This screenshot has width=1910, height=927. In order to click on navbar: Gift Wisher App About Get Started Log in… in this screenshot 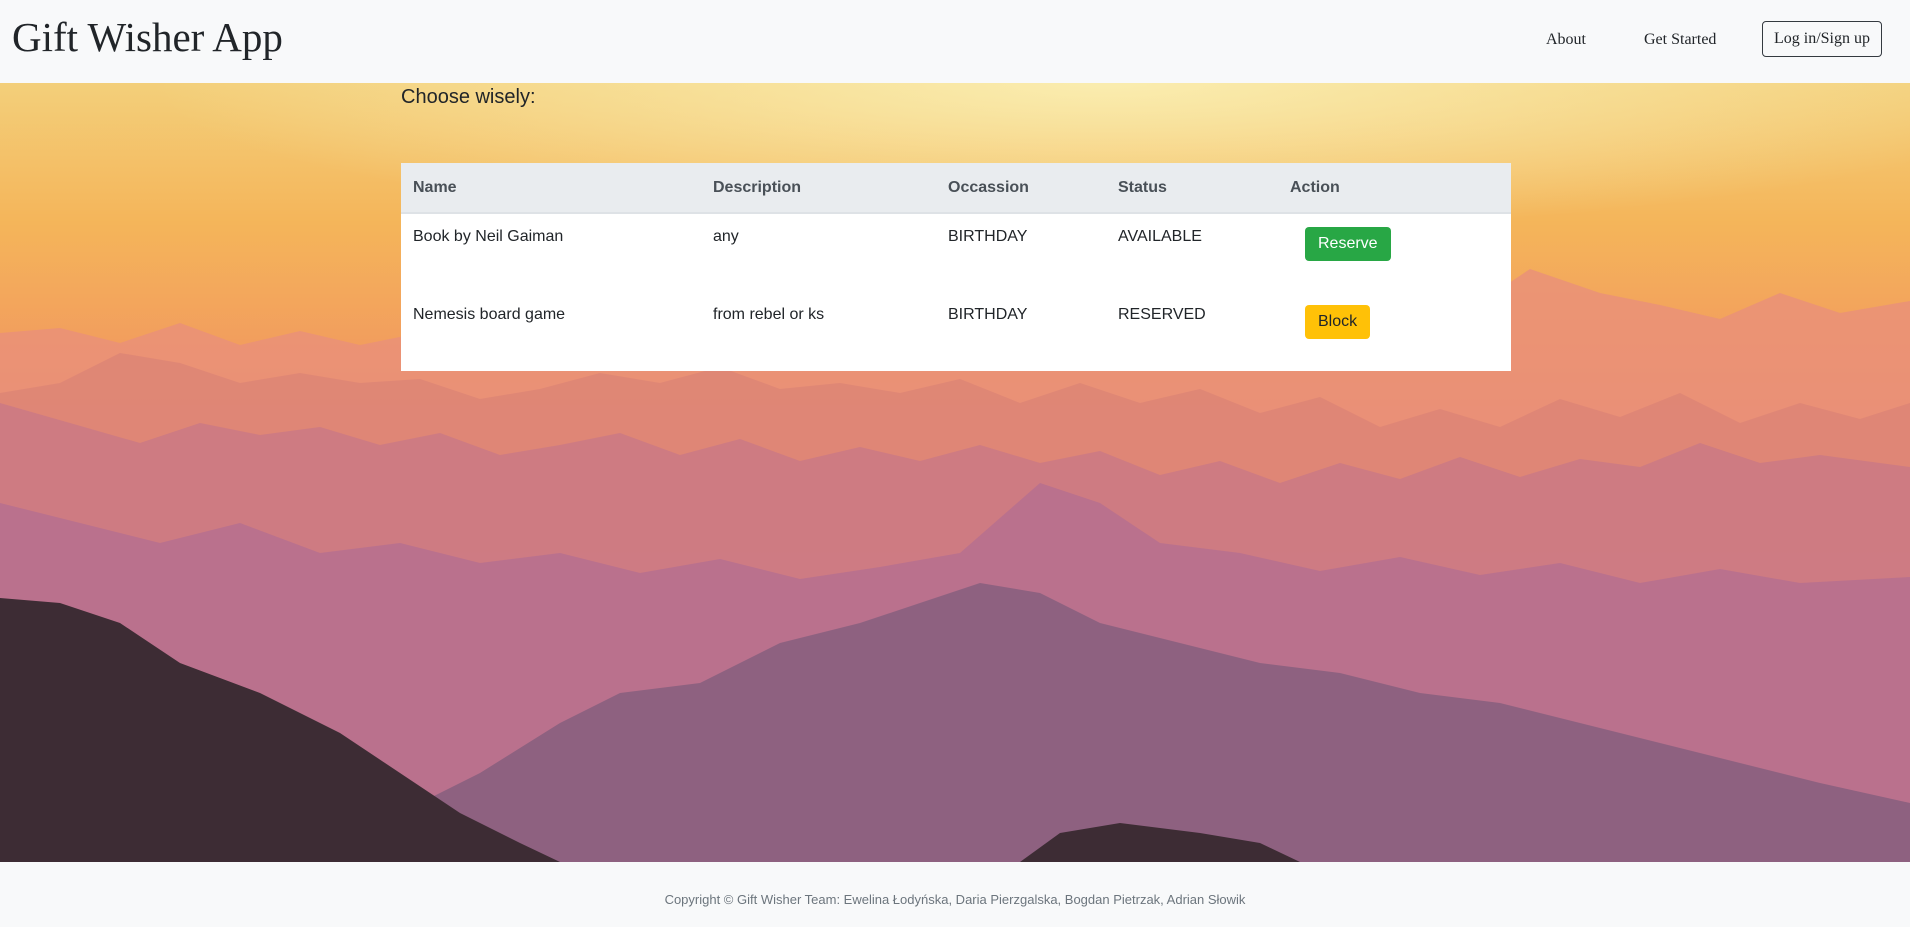, I will do `click(955, 41)`.